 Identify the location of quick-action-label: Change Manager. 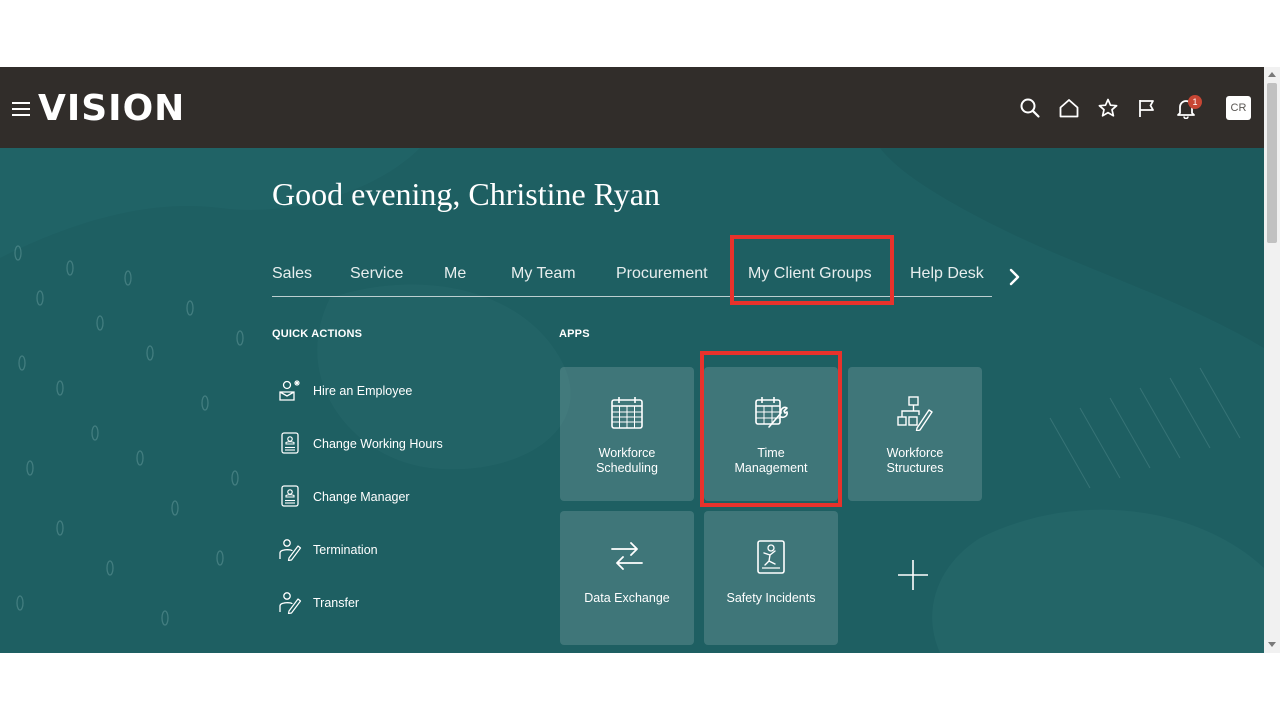
(361, 497).